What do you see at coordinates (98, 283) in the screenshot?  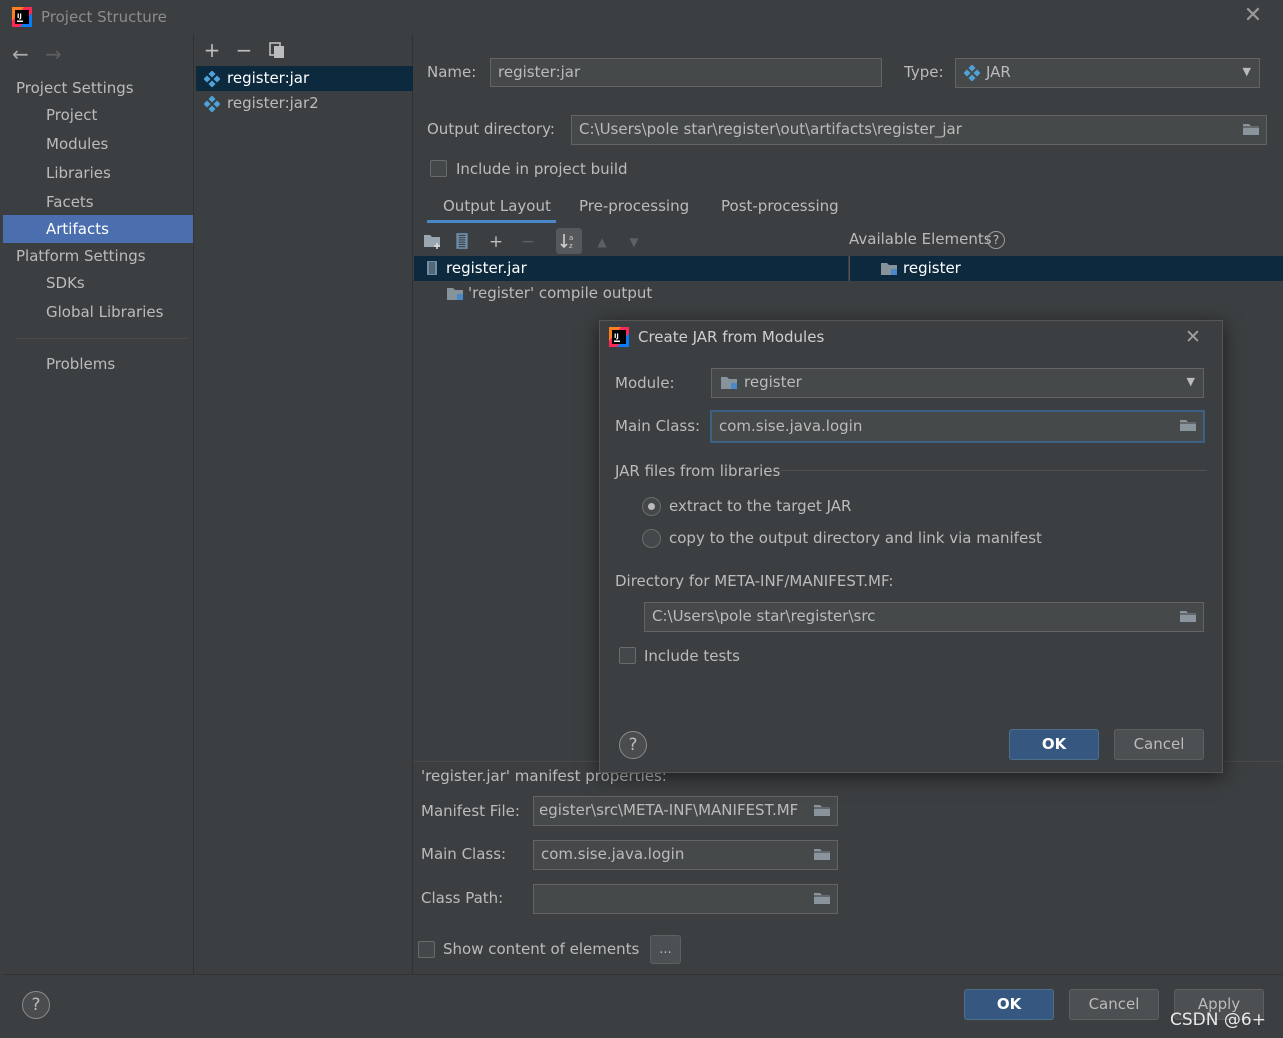 I see `sidebar-item-sdks: SDKs` at bounding box center [98, 283].